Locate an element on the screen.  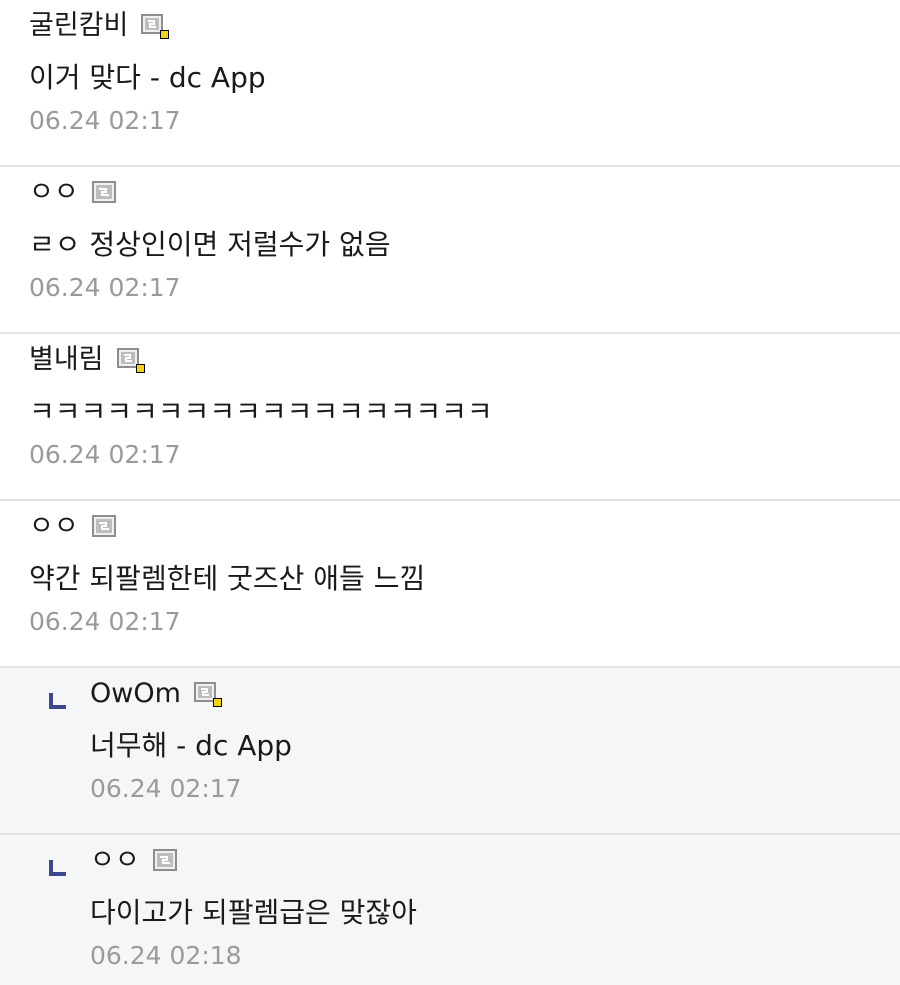
comment-body: 너무해 - dc App is located at coordinates (191, 745).